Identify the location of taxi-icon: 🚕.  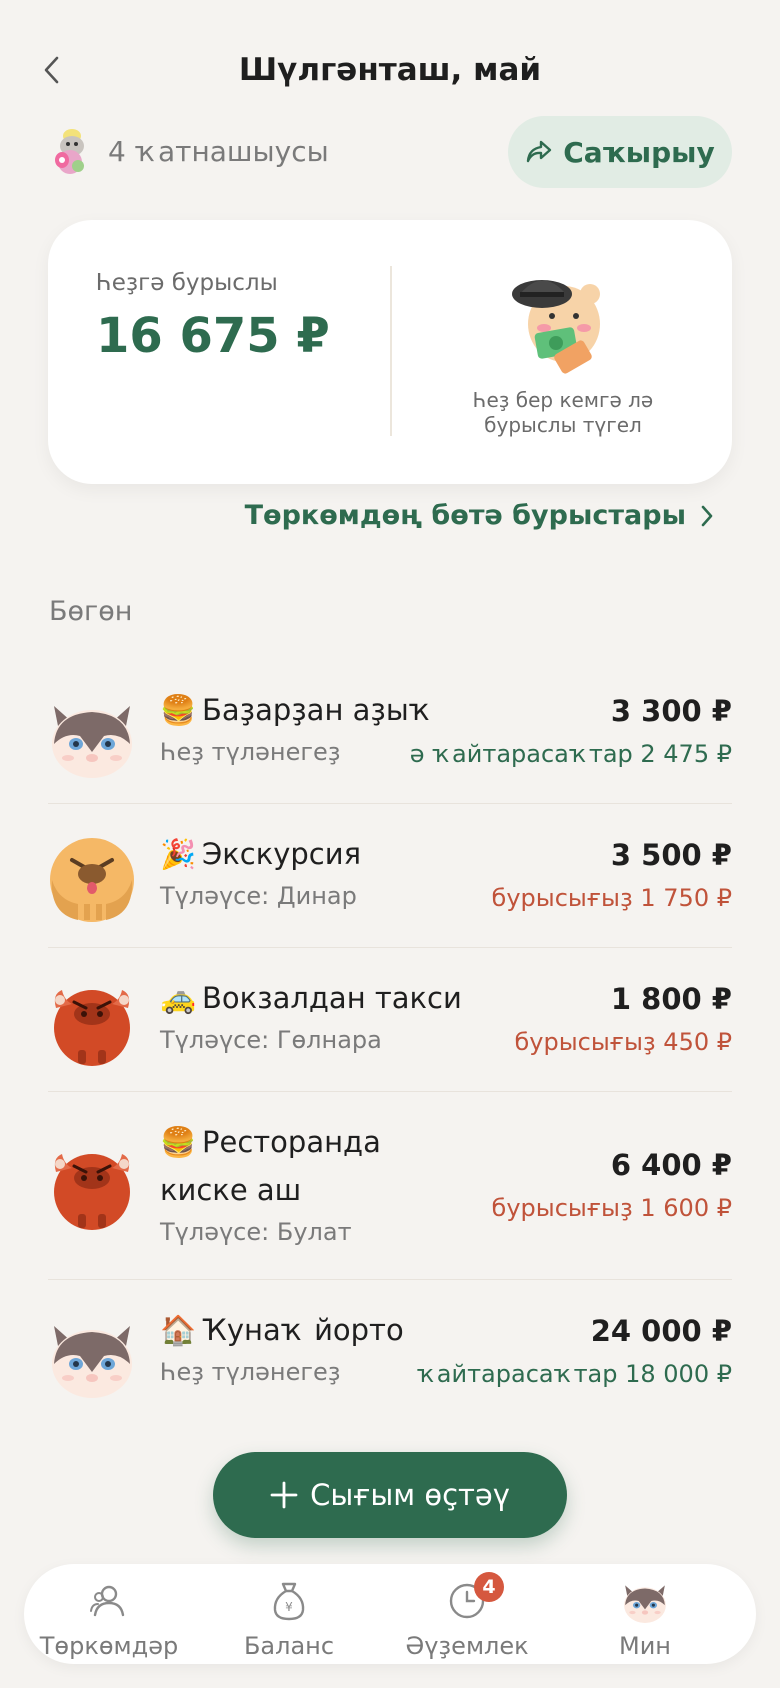
(178, 998).